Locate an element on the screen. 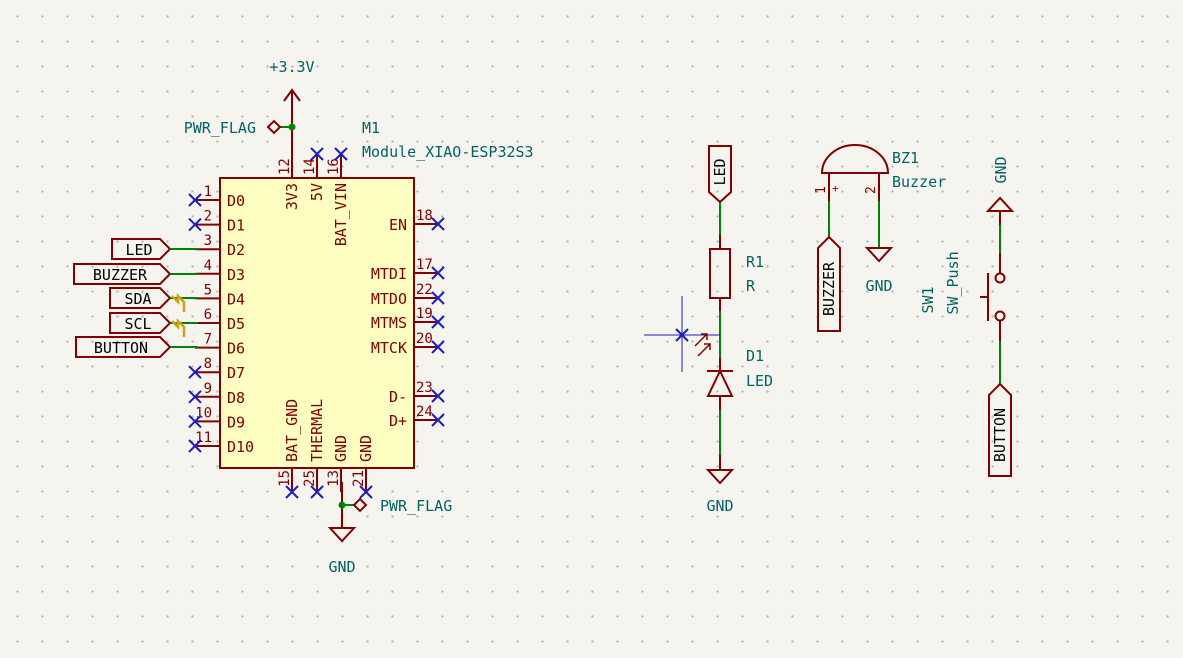  net-label-button: BUTTON is located at coordinates (136, 347).